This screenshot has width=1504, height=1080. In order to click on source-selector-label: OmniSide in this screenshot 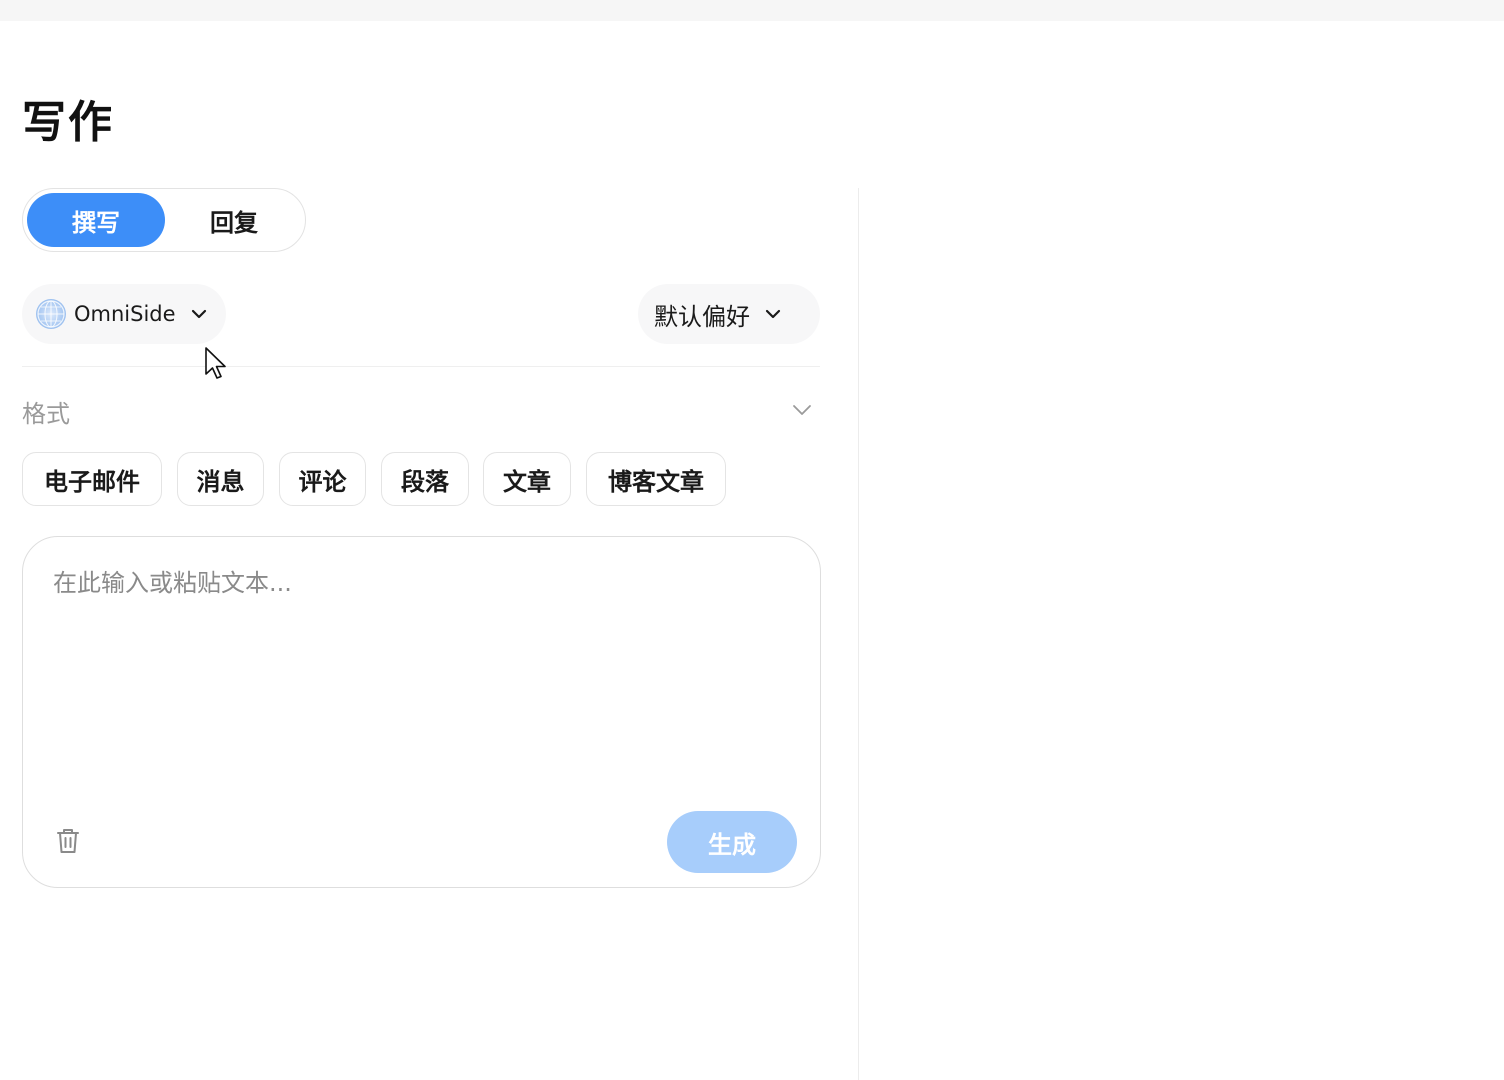, I will do `click(125, 314)`.